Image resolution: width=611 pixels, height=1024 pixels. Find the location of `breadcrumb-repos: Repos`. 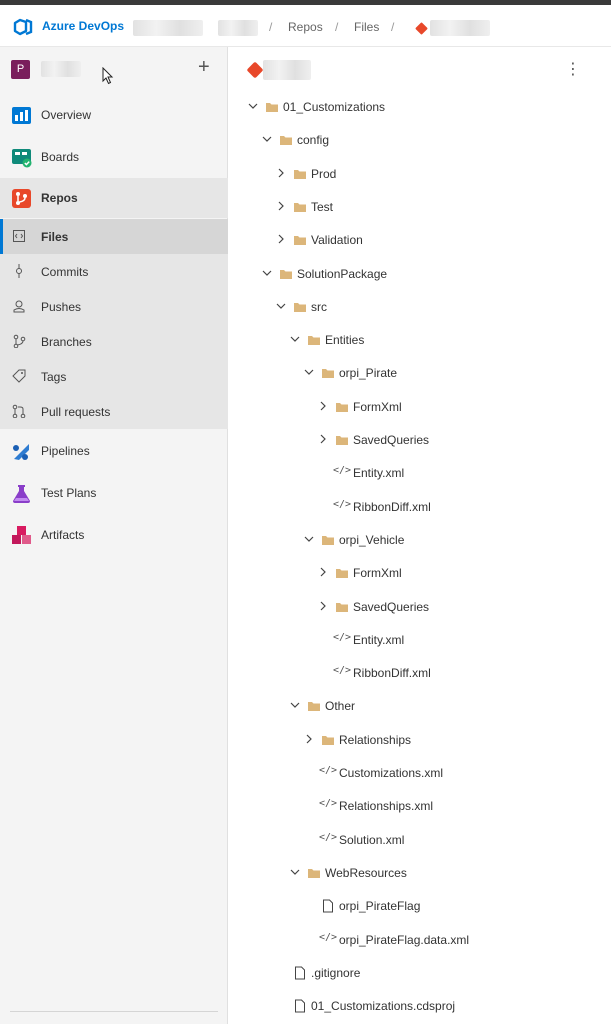

breadcrumb-repos: Repos is located at coordinates (305, 27).